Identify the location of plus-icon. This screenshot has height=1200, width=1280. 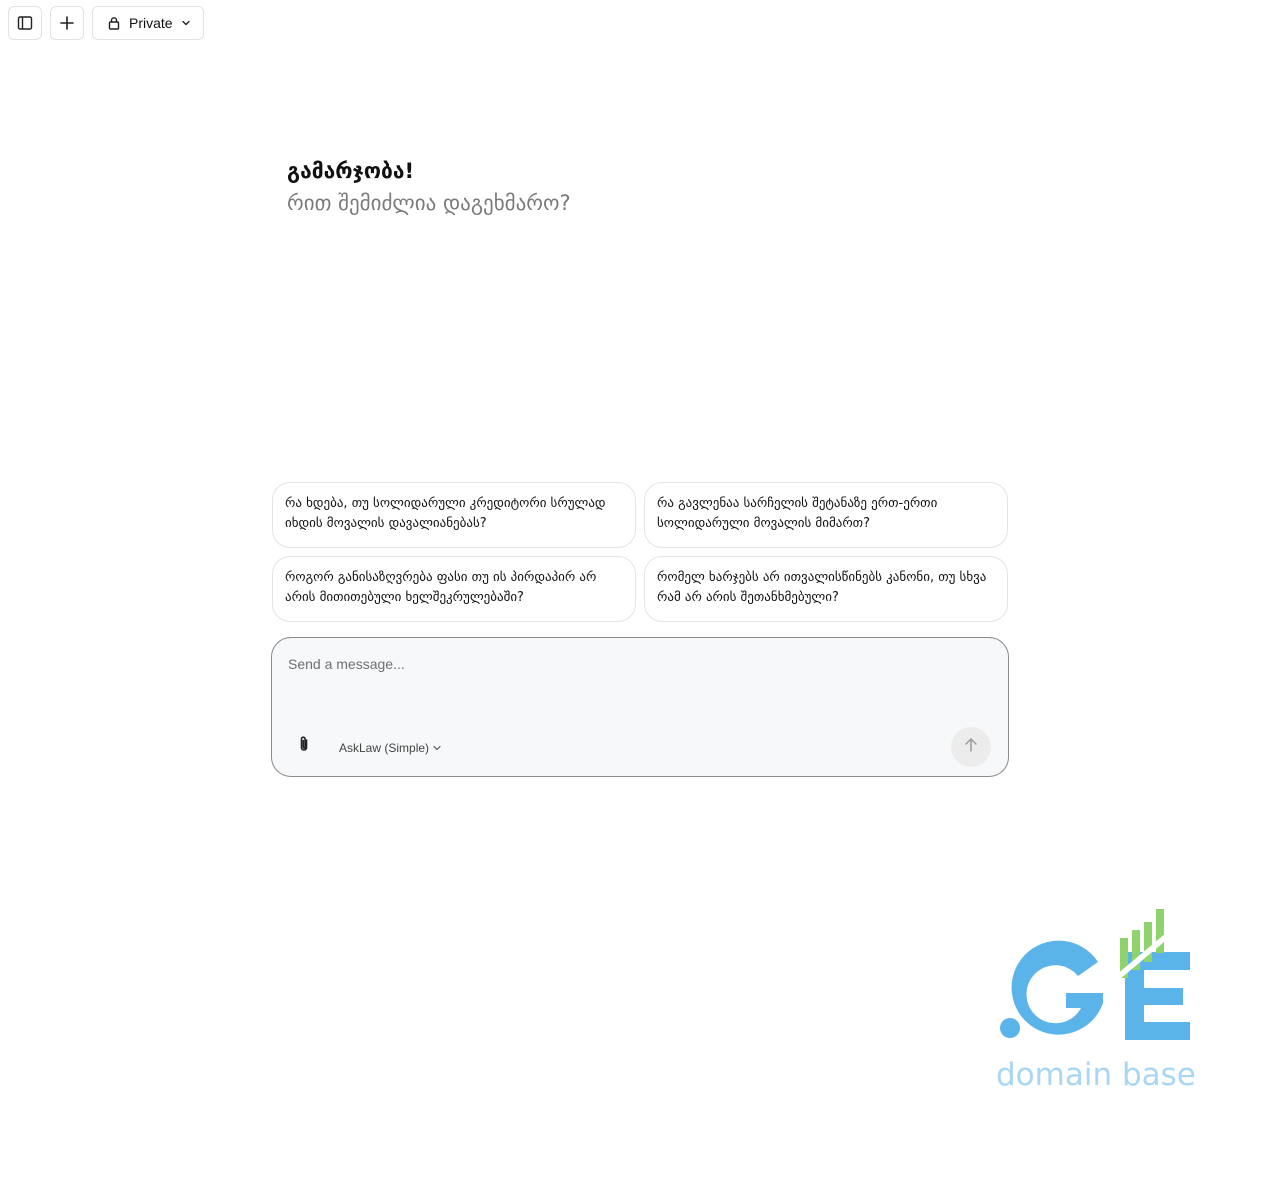
(67, 23).